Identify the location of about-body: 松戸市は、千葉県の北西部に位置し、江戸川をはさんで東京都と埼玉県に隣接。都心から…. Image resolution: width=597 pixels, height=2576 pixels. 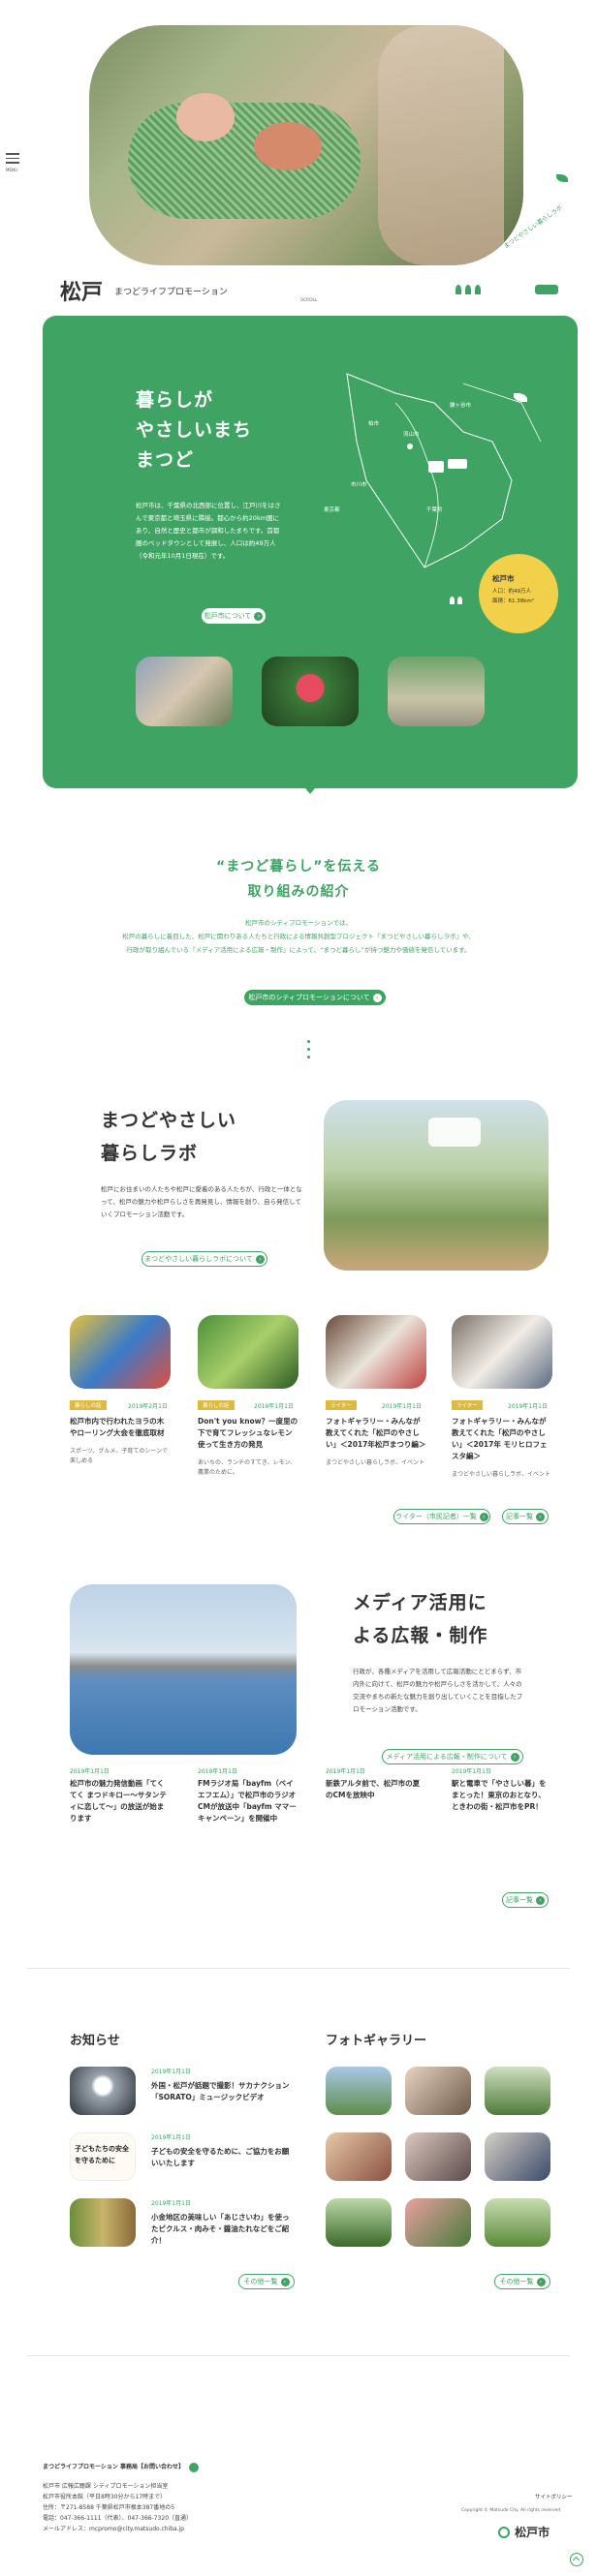
(208, 531).